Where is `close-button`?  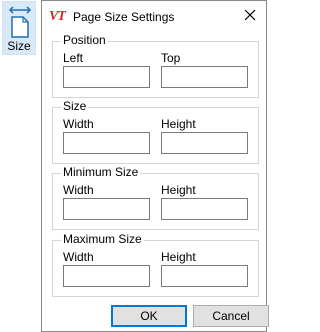 close-button is located at coordinates (250, 16).